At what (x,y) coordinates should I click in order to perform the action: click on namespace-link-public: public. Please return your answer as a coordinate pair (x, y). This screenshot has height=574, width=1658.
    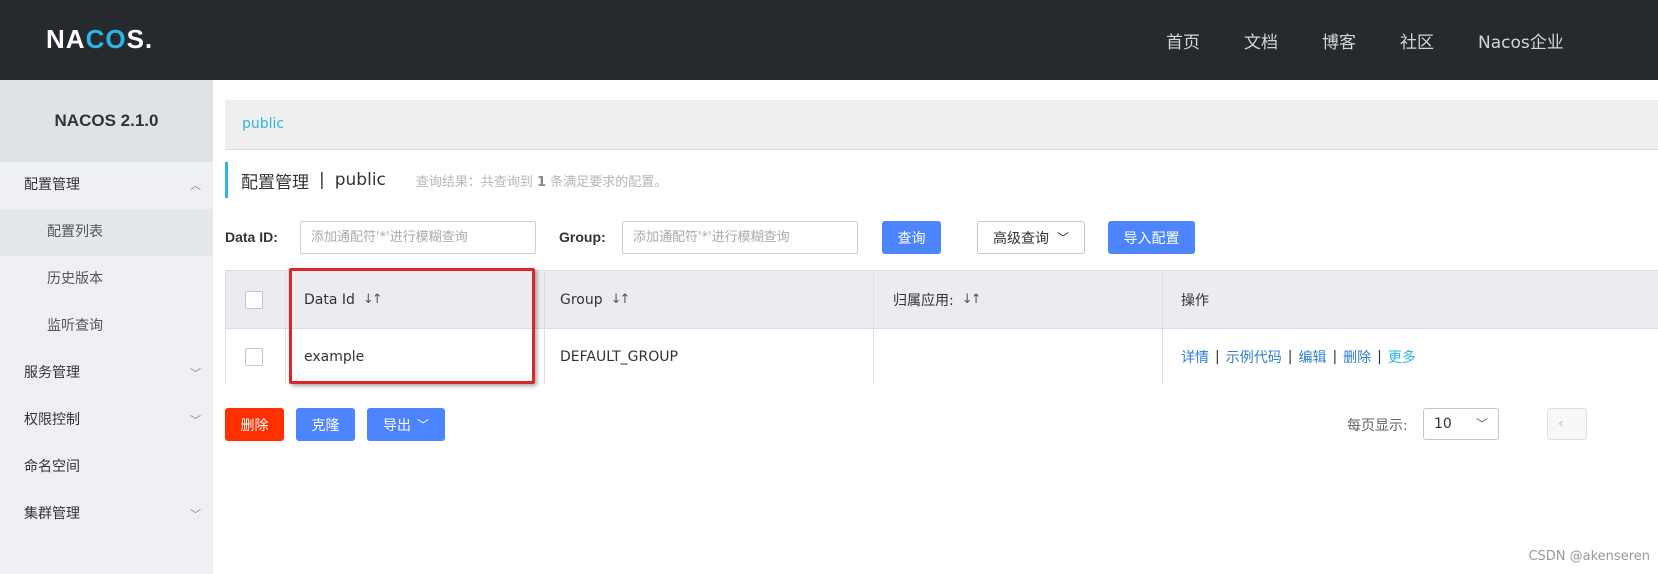
    Looking at the image, I should click on (263, 124).